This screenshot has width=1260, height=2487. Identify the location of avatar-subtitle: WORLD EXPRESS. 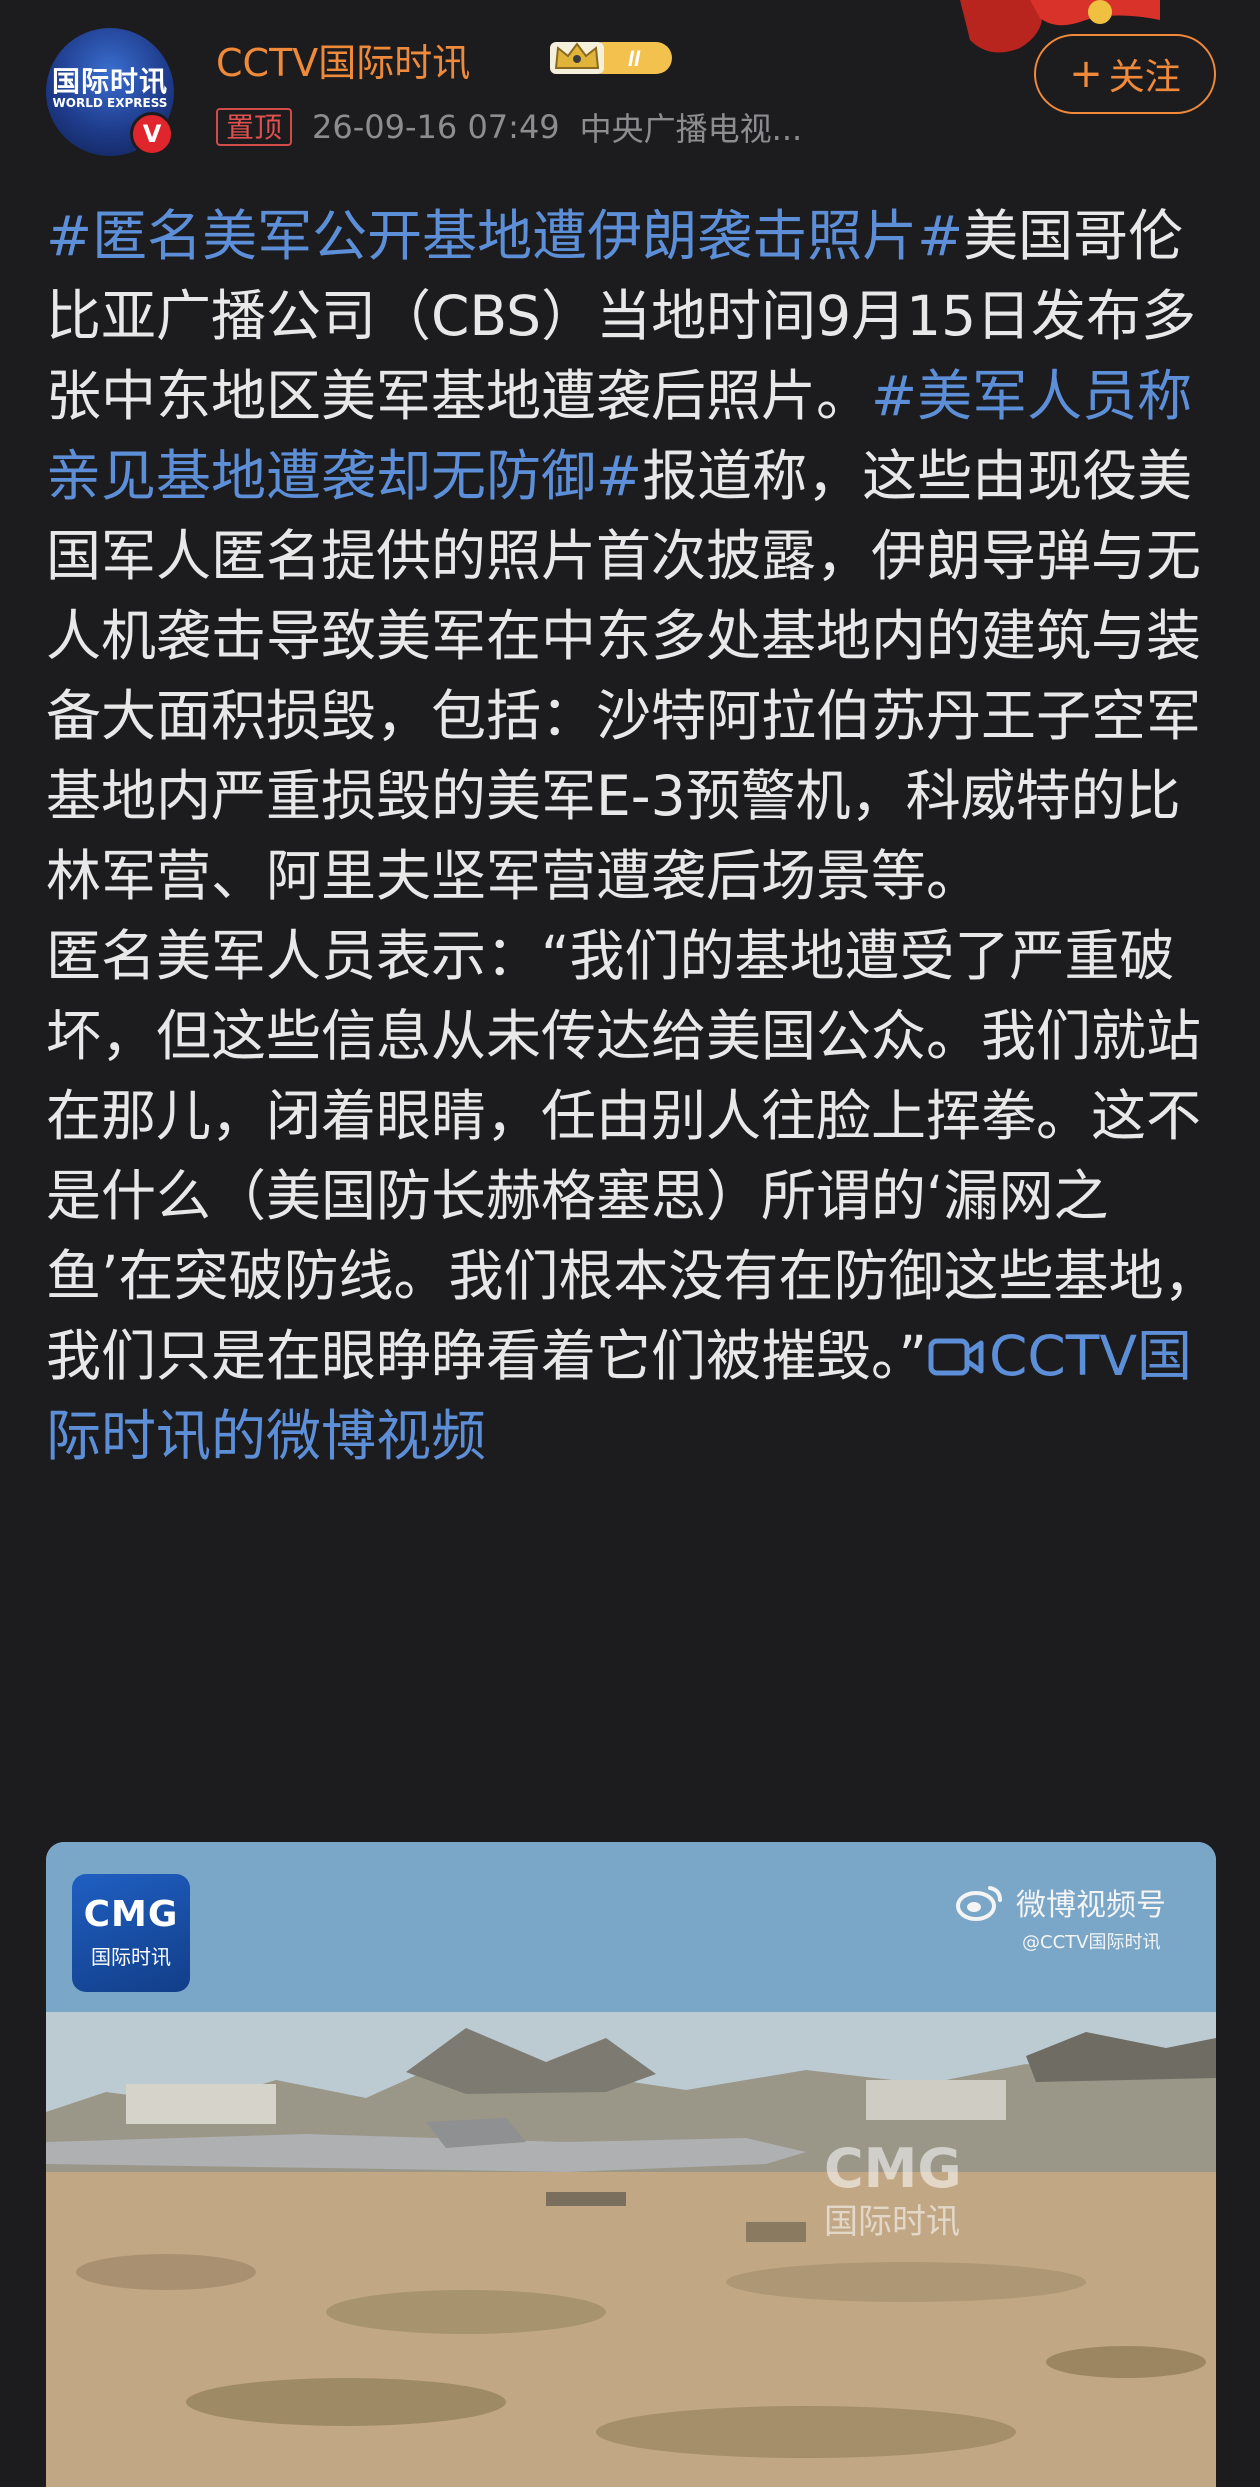
(110, 103).